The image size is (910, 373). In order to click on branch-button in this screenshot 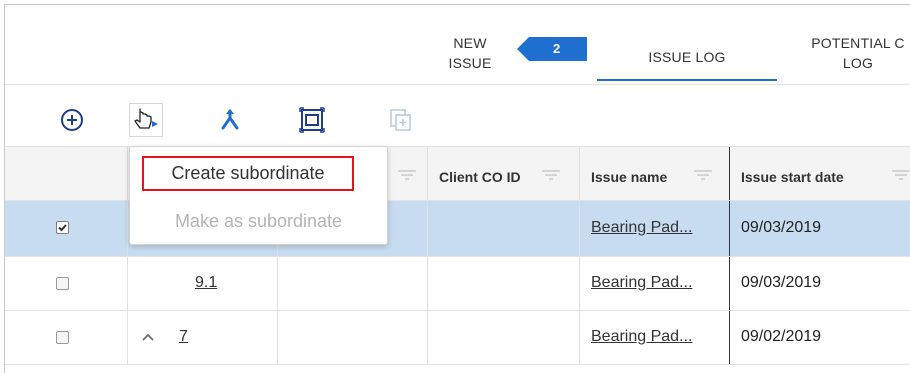, I will do `click(230, 120)`.